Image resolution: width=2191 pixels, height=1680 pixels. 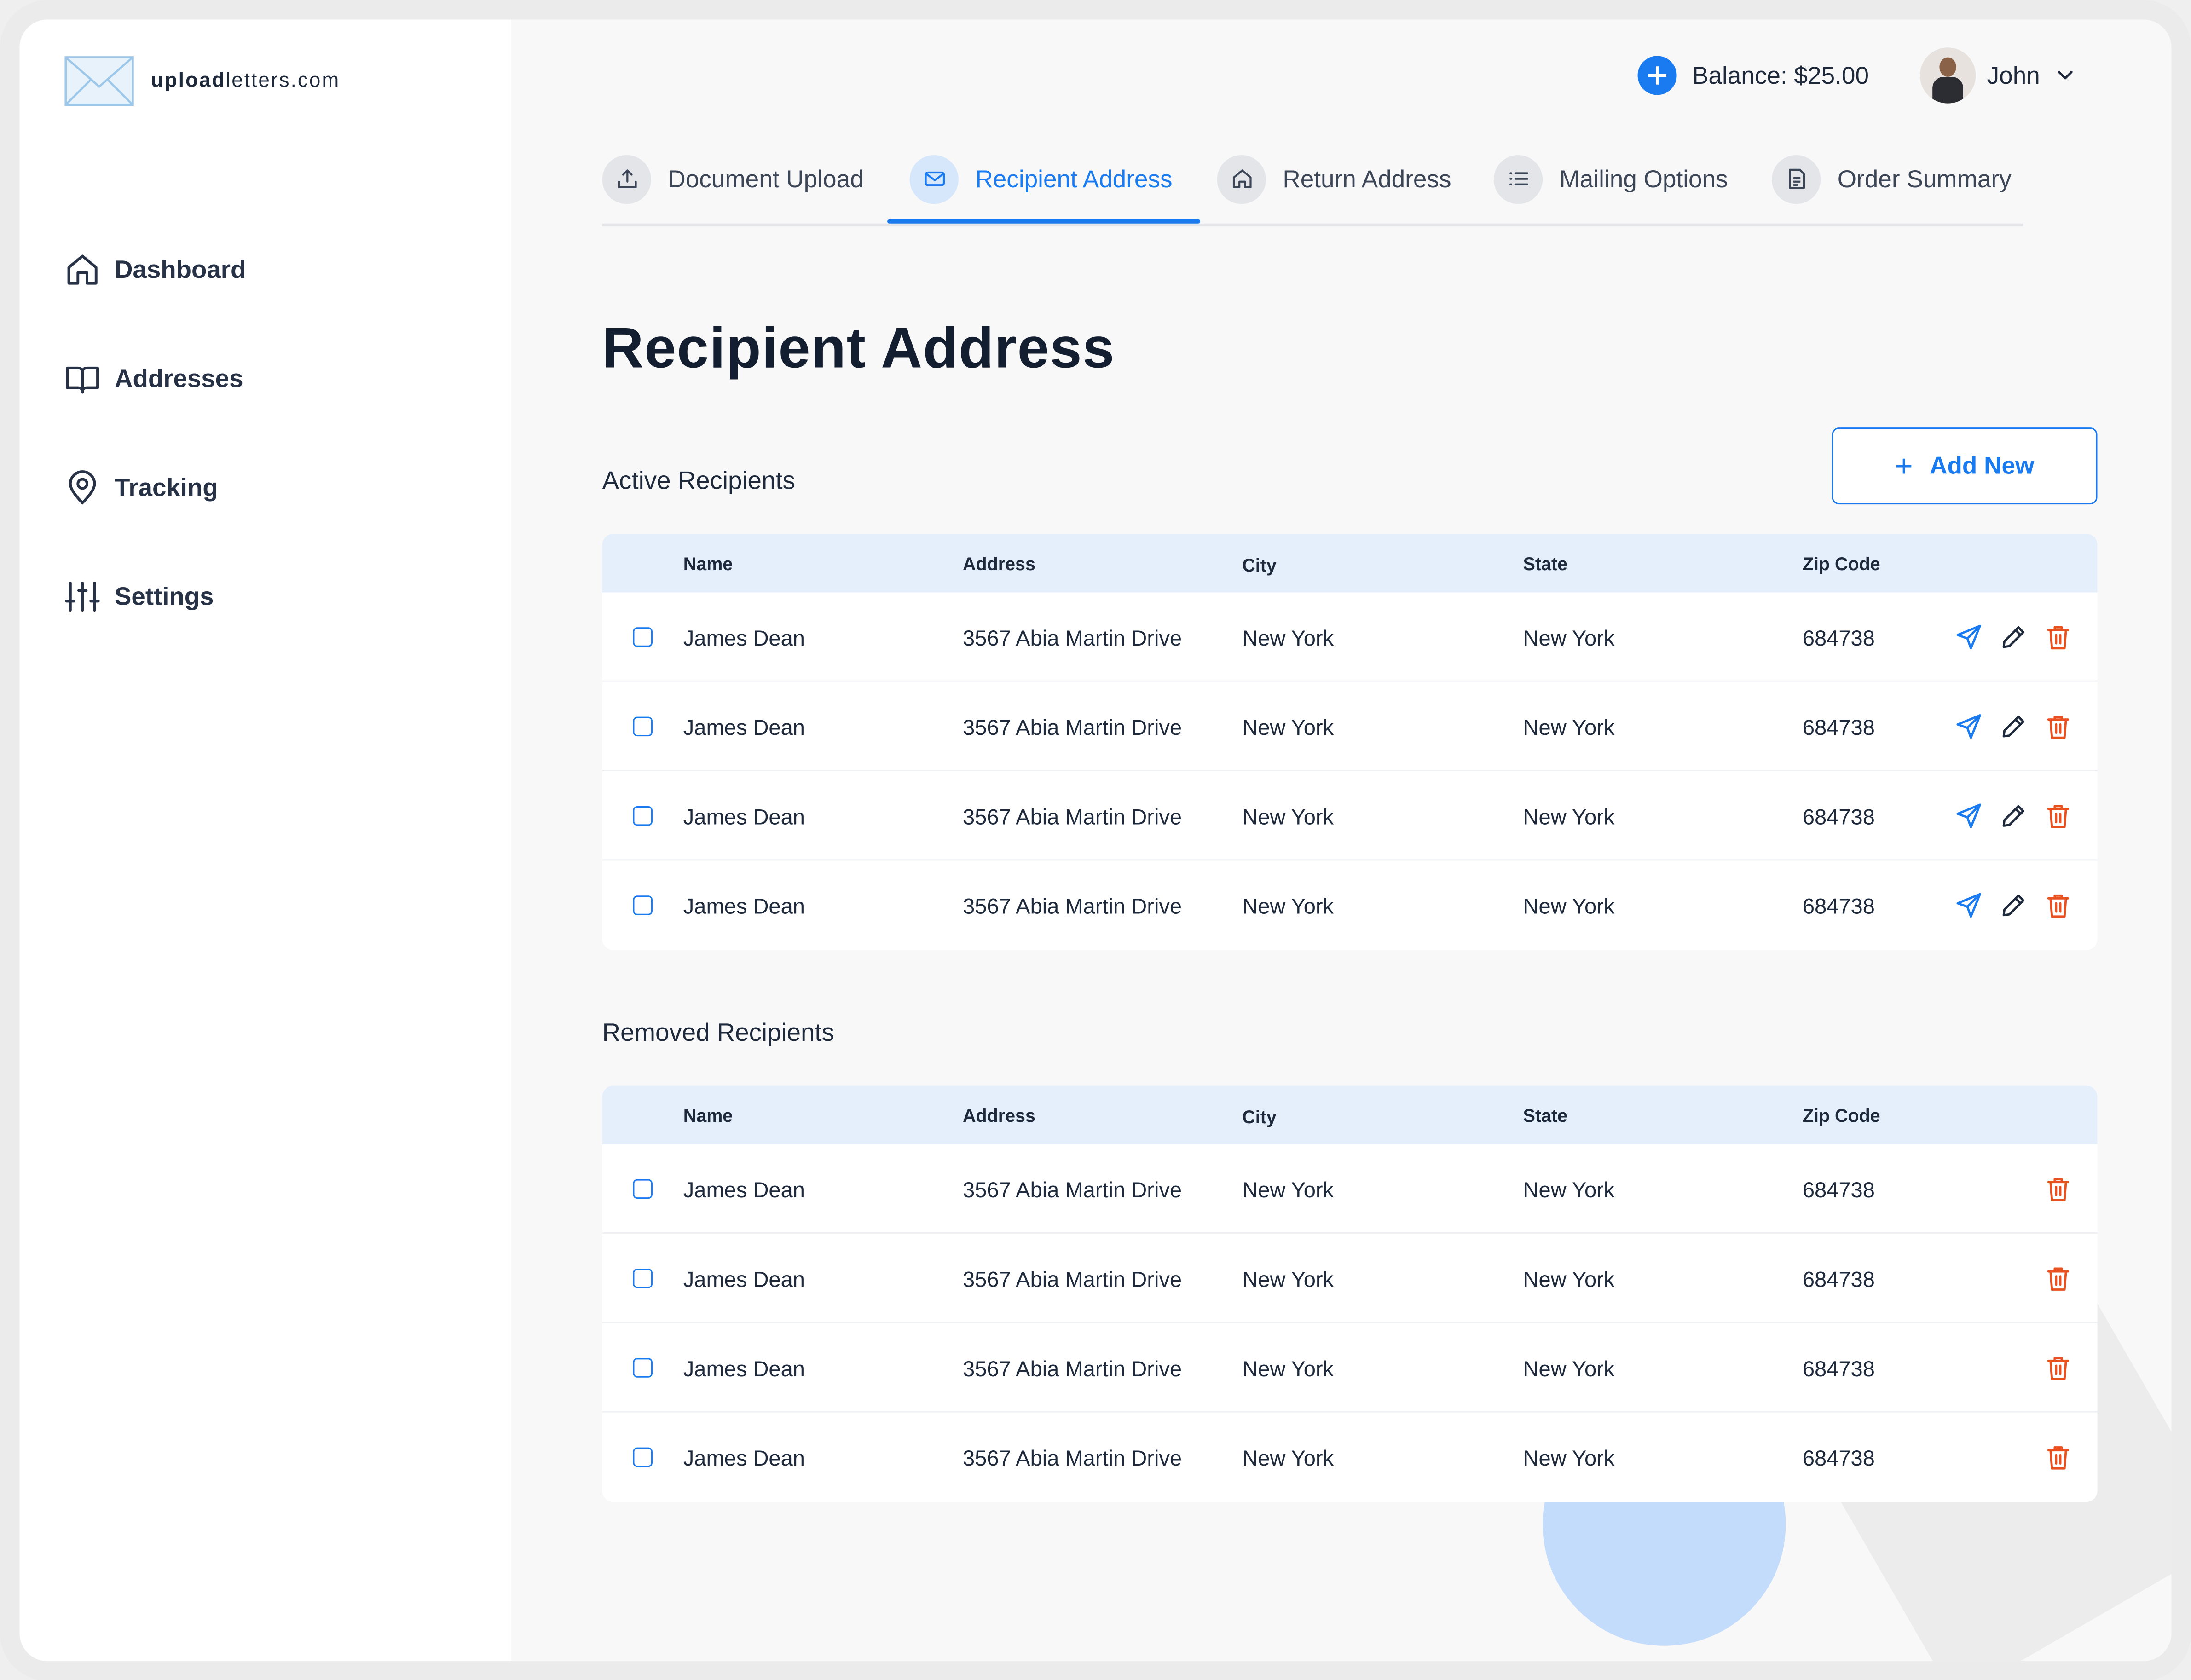 I want to click on brand-name: uploadletters.com, so click(x=245, y=81).